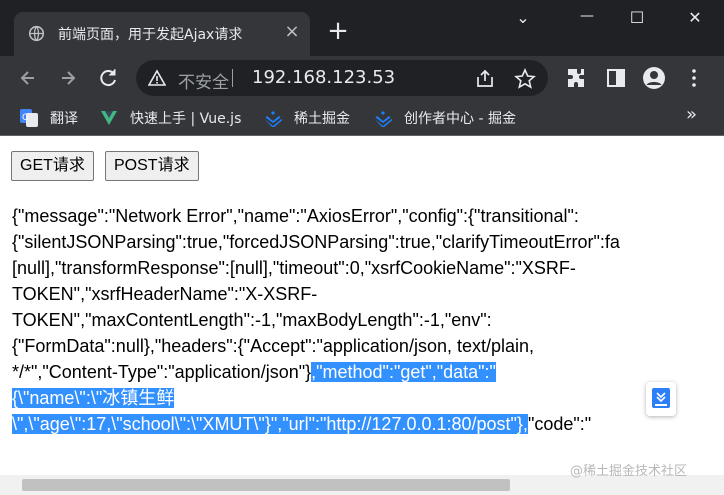 The width and height of the screenshot is (724, 495). I want to click on vue-icon, so click(109, 118).